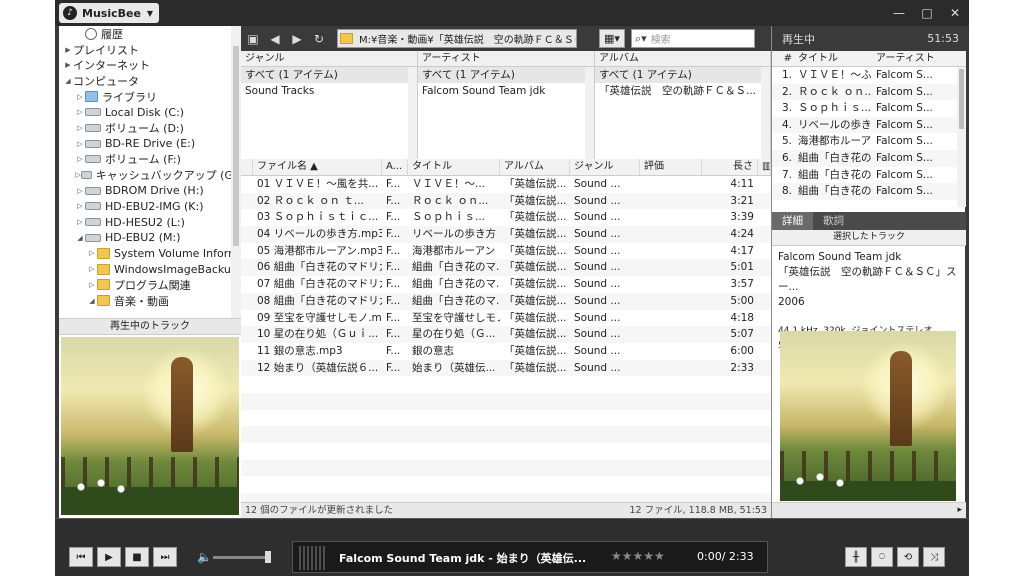  I want to click on tree-item: ▶ プレイリスト, so click(150, 50).